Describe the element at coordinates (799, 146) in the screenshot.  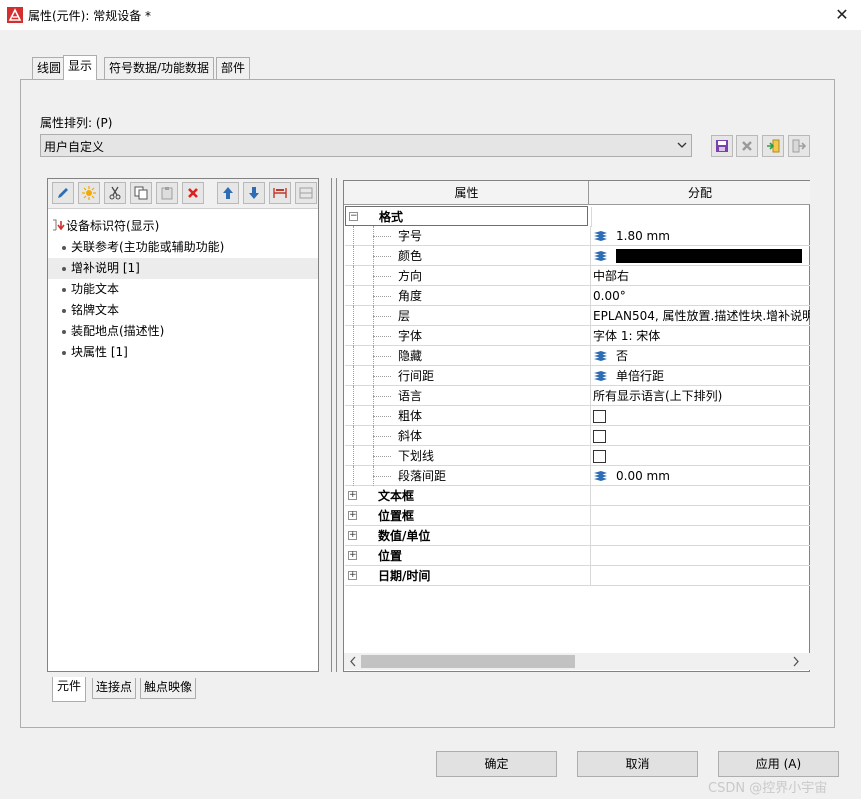
I see `export-scheme-button` at that location.